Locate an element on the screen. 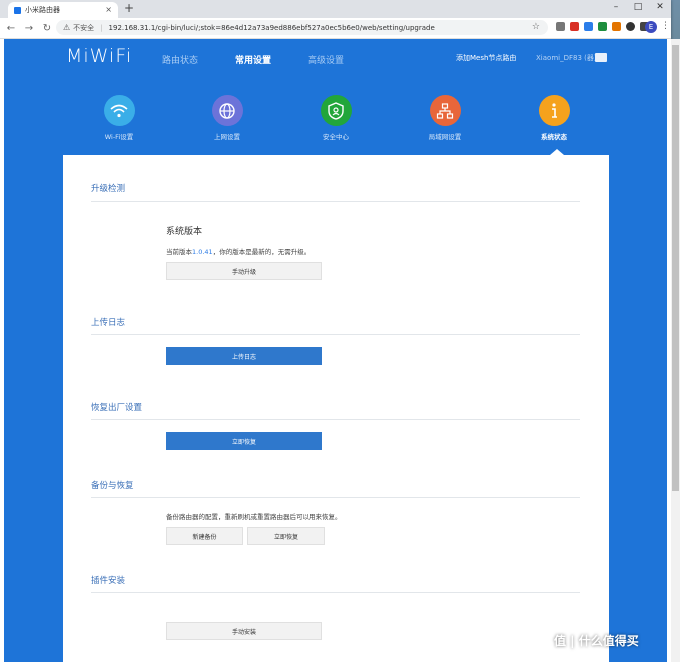 This screenshot has height=662, width=680. icon-security-center: 安全中心 is located at coordinates (336, 118).